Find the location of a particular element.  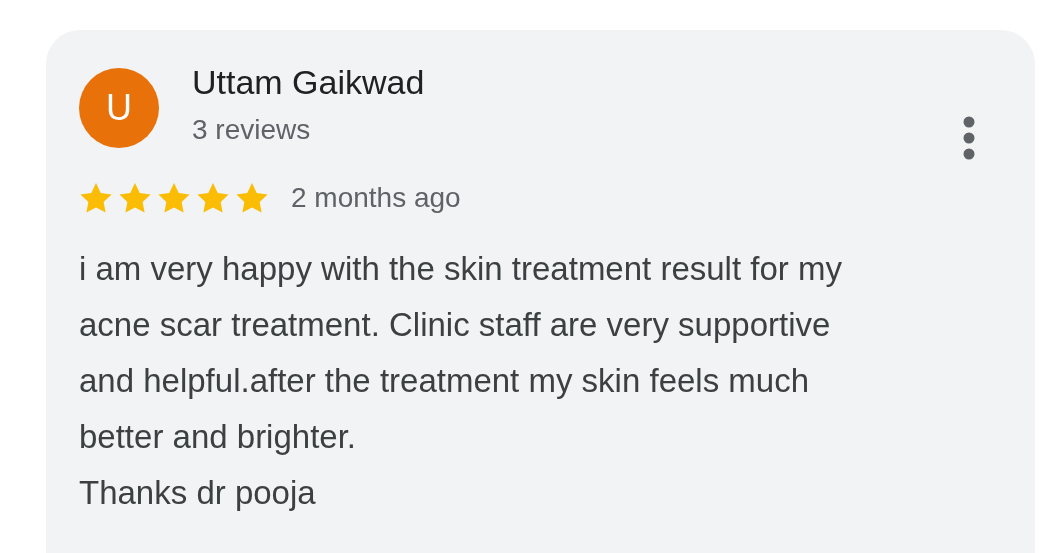

more-options-icon is located at coordinates (969, 138).